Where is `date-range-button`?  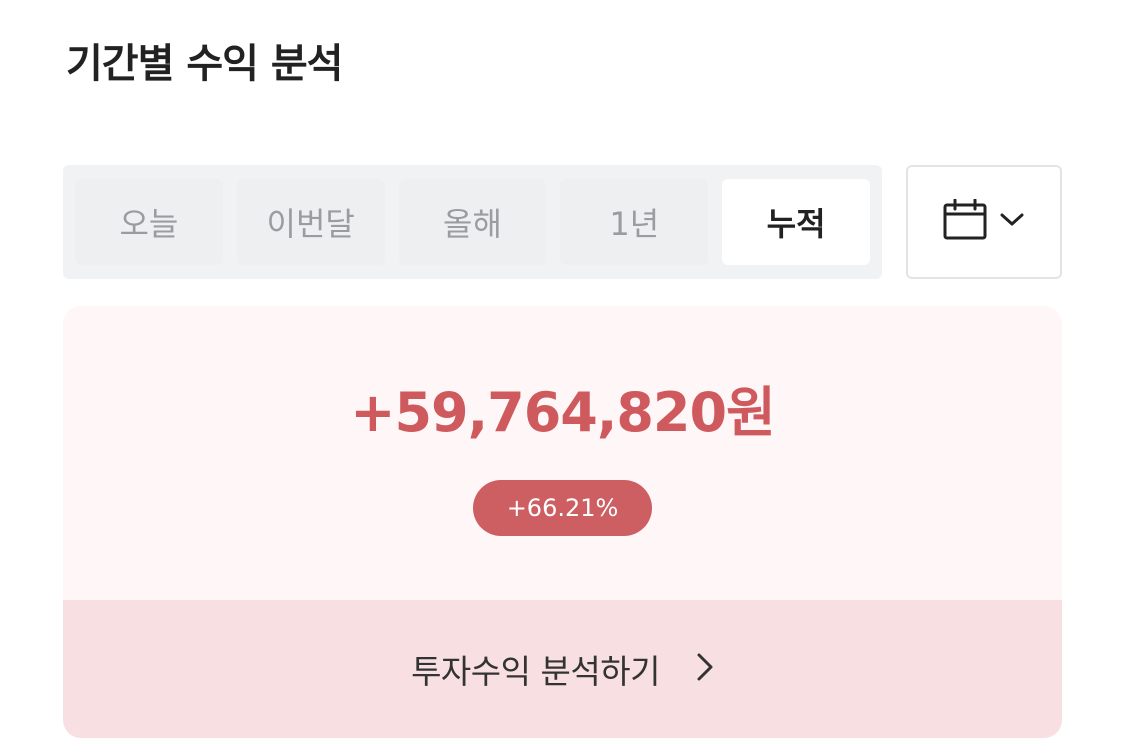 date-range-button is located at coordinates (984, 222).